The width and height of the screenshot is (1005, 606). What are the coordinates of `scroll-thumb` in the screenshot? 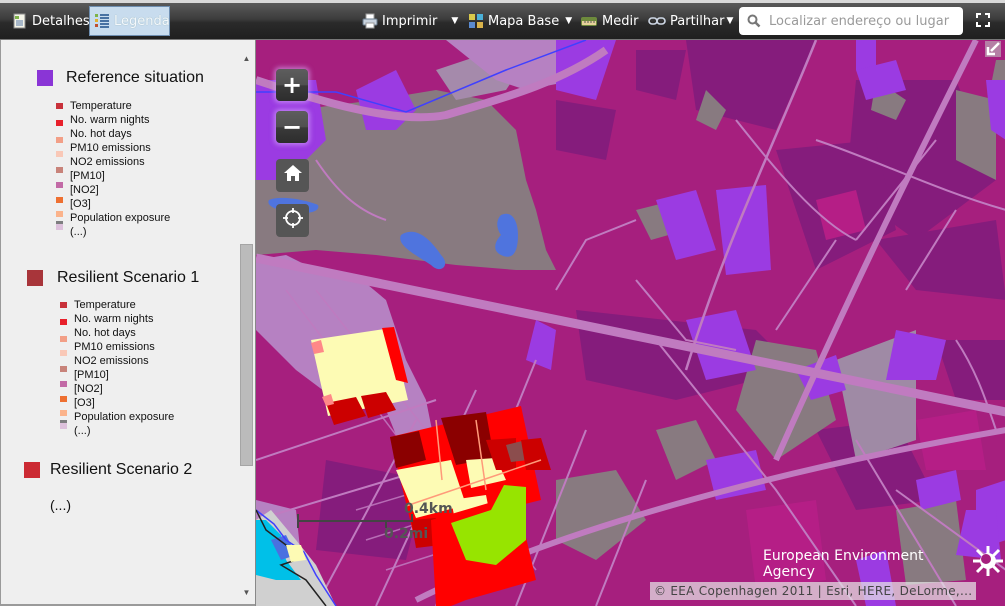 It's located at (246, 355).